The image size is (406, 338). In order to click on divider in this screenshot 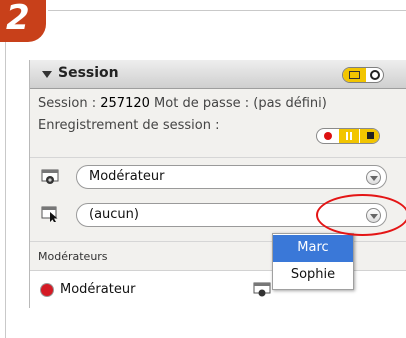, I will do `click(218, 157)`.